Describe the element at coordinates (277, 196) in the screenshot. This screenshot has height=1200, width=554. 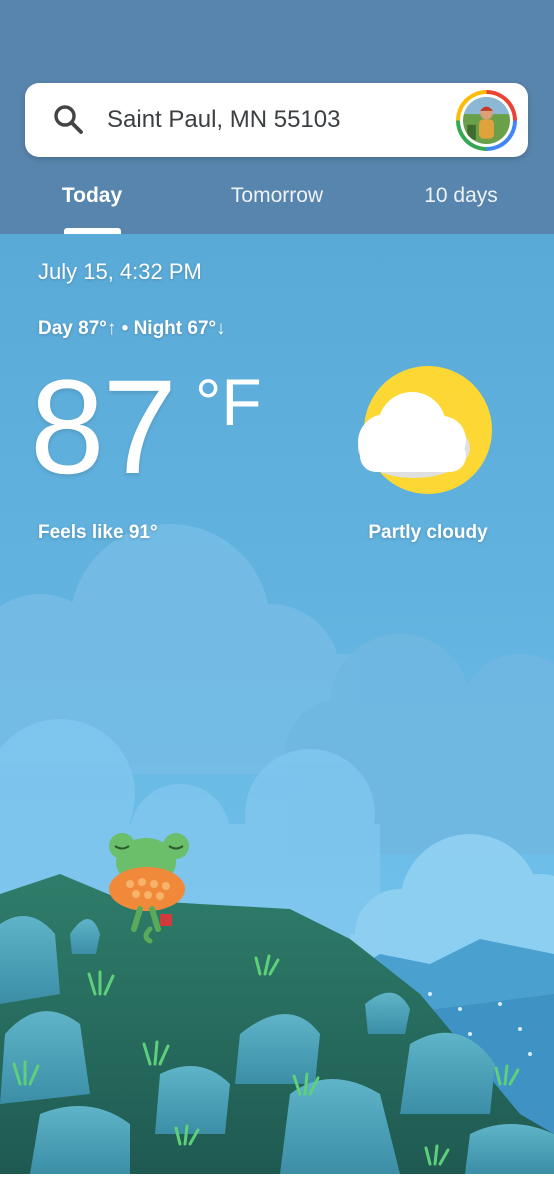
I see `tab-tomorrow: Tomorrow` at that location.